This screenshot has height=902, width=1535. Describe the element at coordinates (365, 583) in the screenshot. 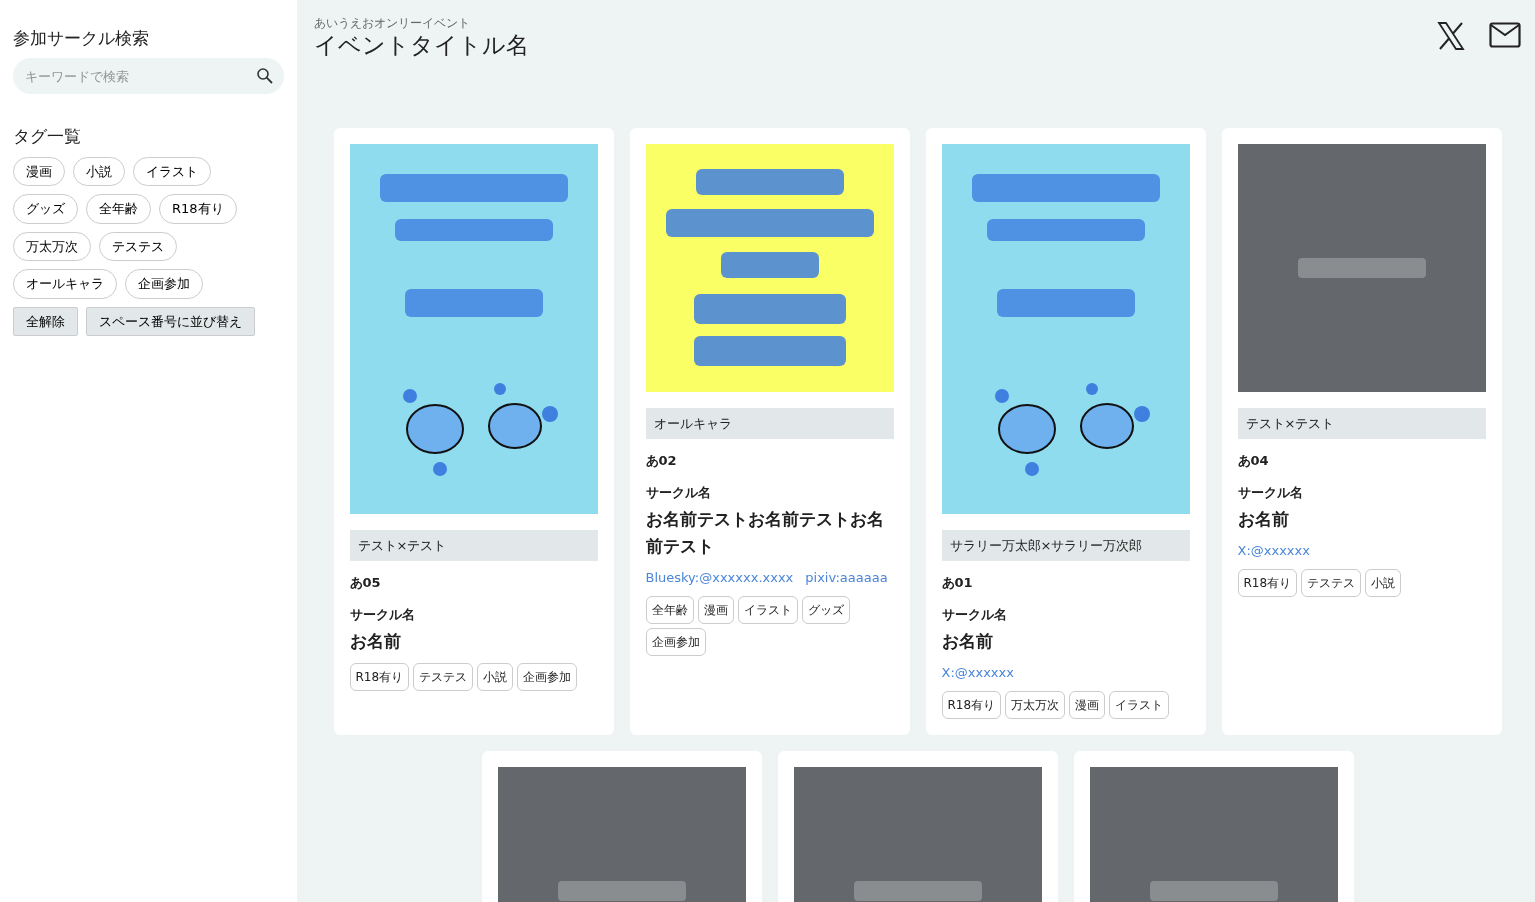

I see `space-number: あ05` at that location.